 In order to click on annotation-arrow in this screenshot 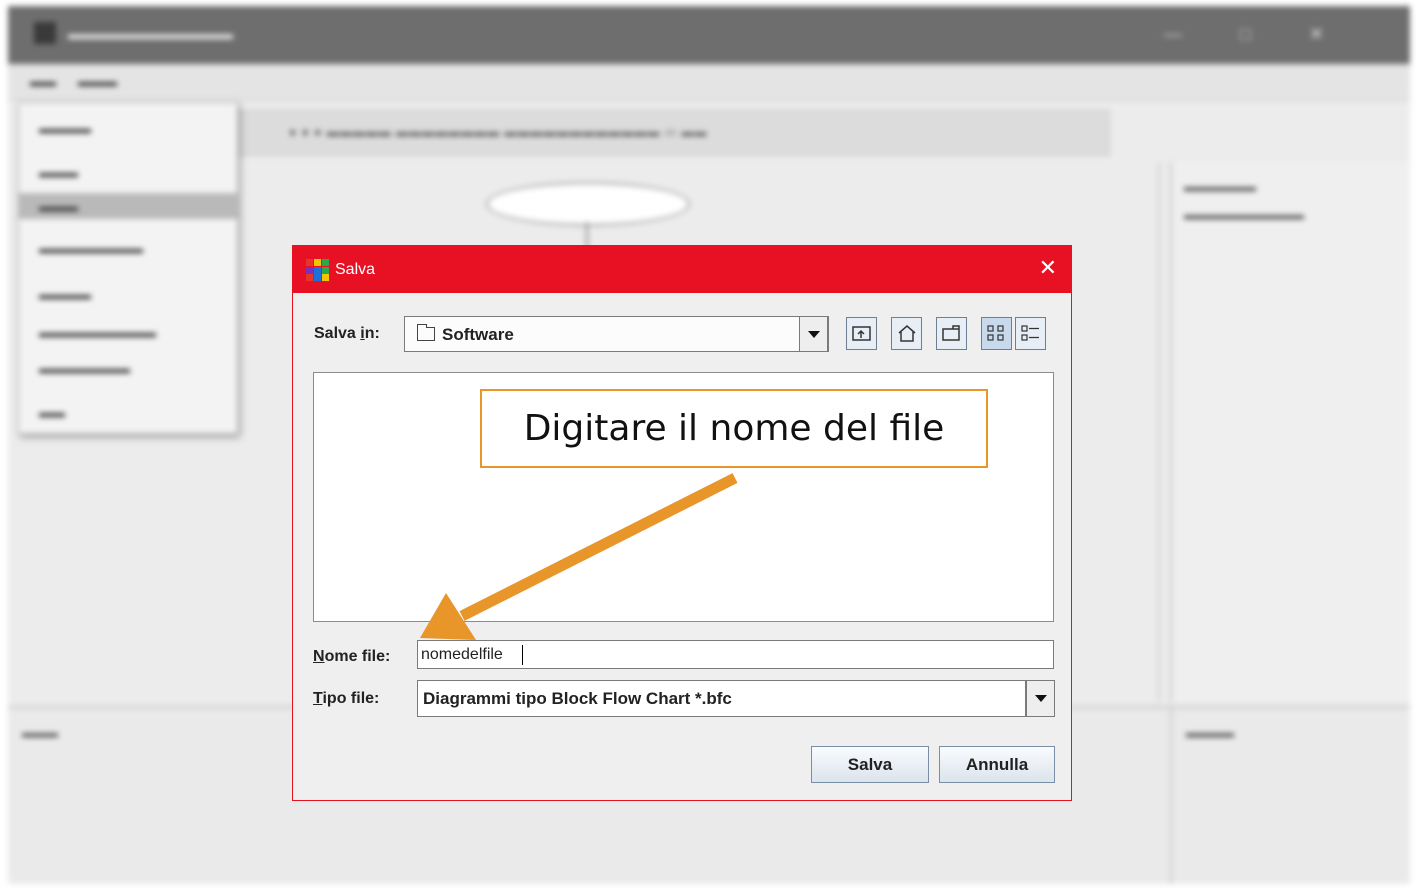, I will do `click(579, 556)`.